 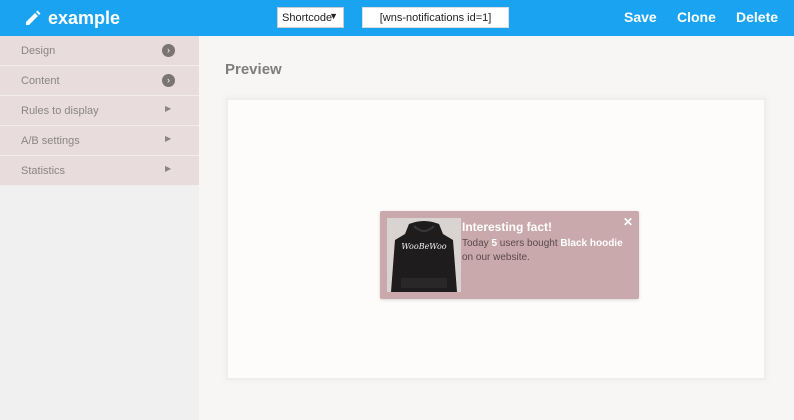 I want to click on chevron-down-icon: ▼, so click(x=333, y=16).